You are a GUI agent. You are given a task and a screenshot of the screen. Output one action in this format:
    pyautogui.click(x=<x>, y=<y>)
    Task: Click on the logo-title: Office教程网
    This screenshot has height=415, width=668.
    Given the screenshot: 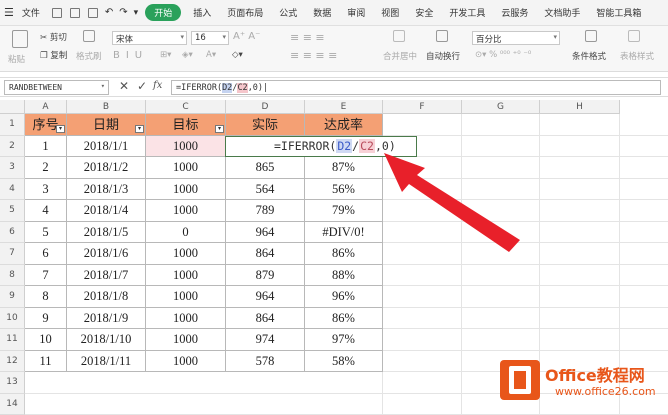 What is the action you would take?
    pyautogui.click(x=595, y=374)
    